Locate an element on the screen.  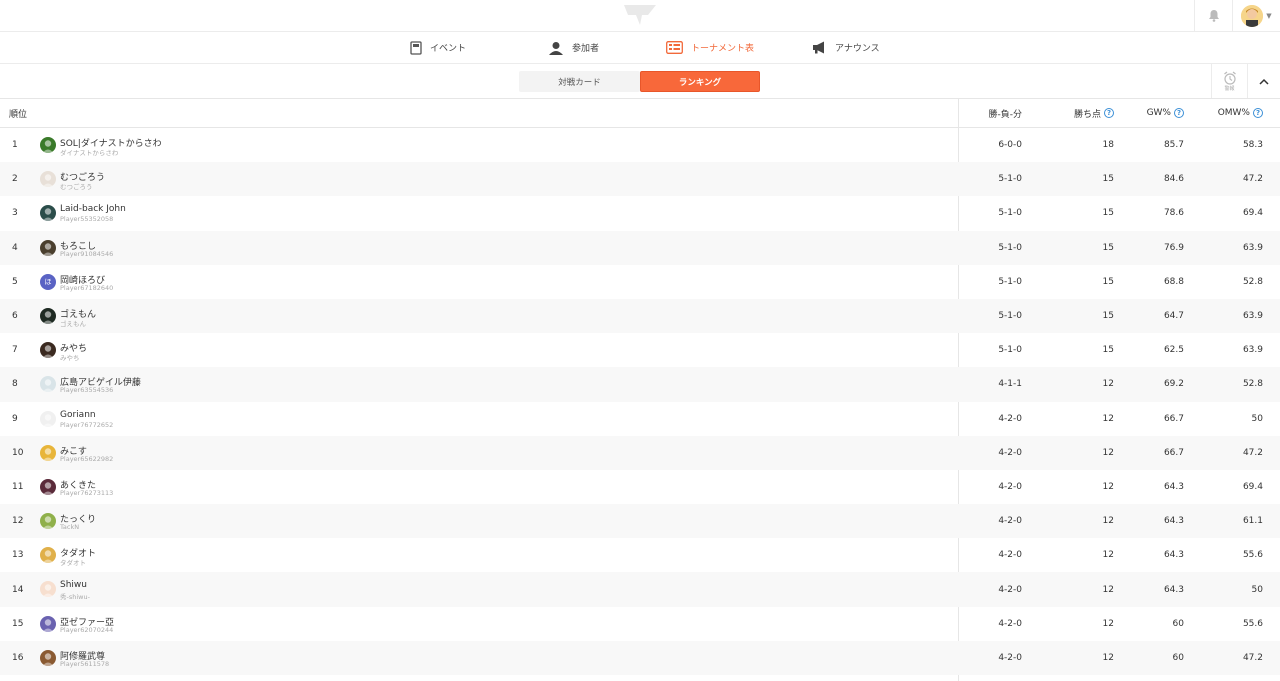
ranking-tab: ランキング is located at coordinates (700, 81).